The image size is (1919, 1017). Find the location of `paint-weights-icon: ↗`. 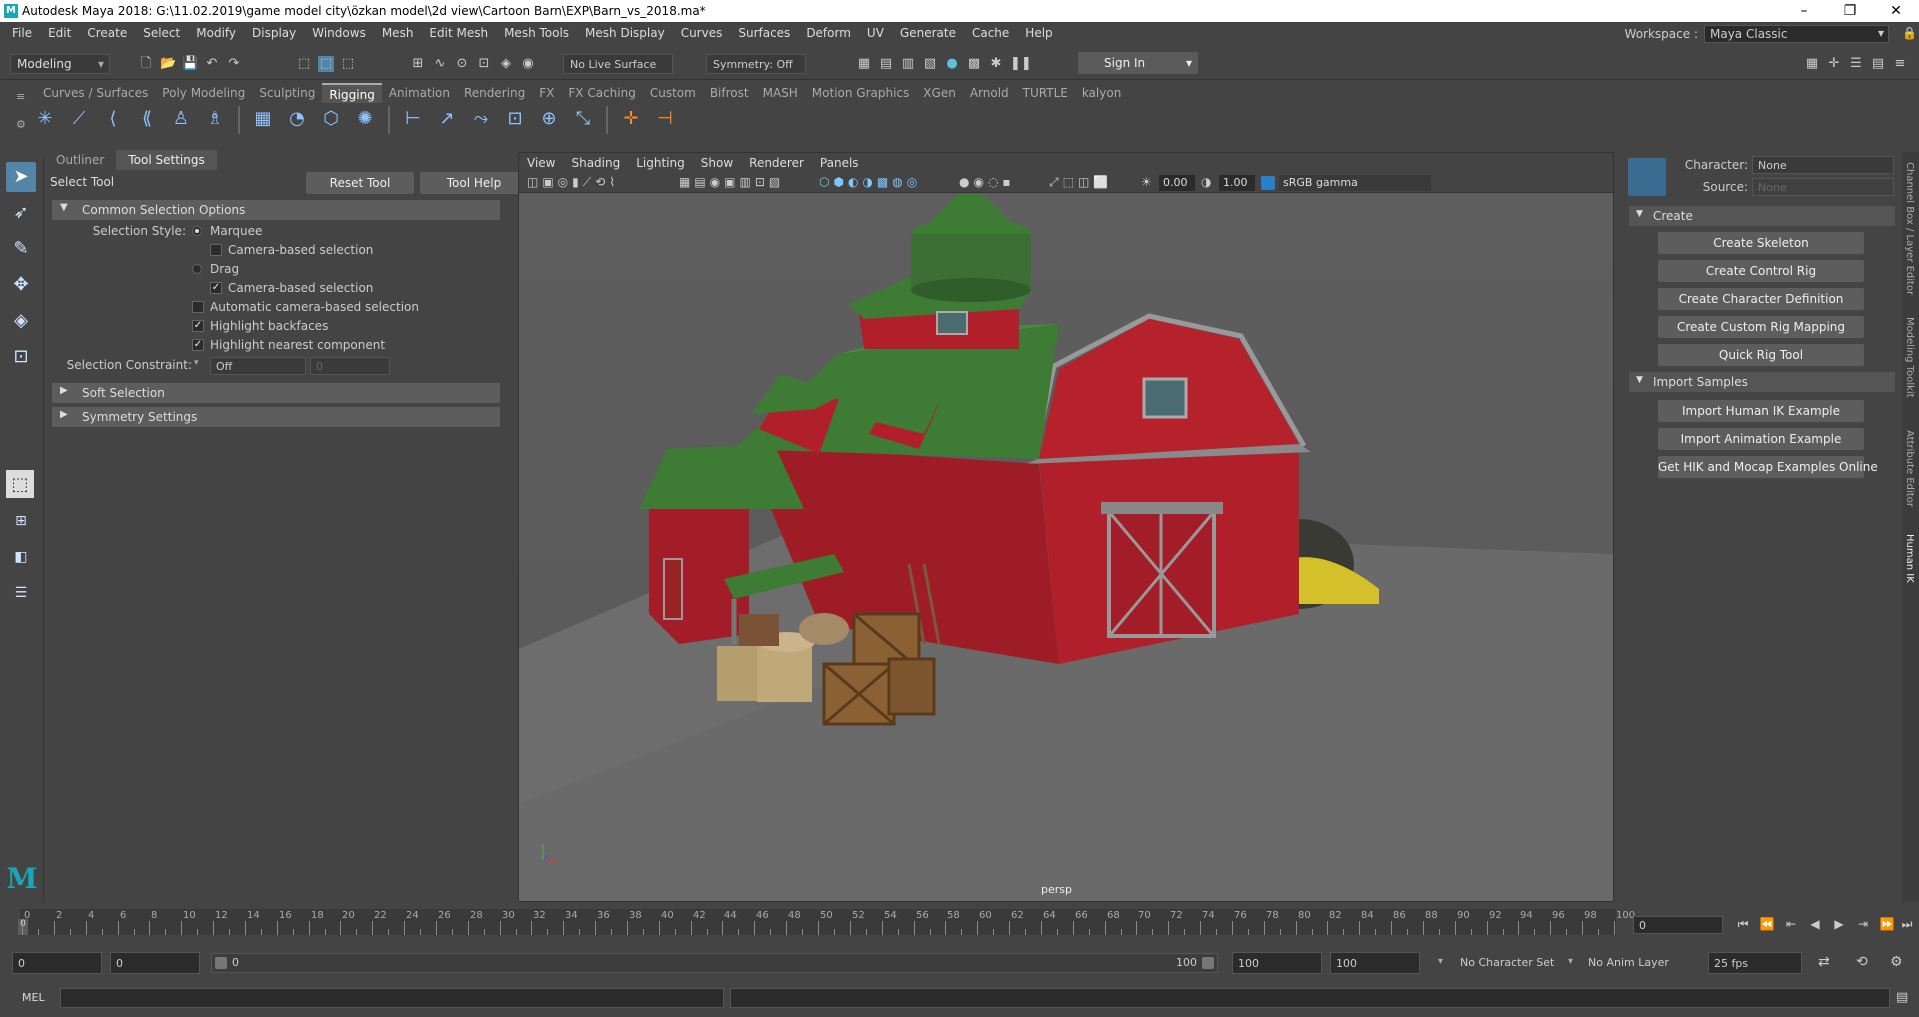

paint-weights-icon: ↗ is located at coordinates (447, 119).